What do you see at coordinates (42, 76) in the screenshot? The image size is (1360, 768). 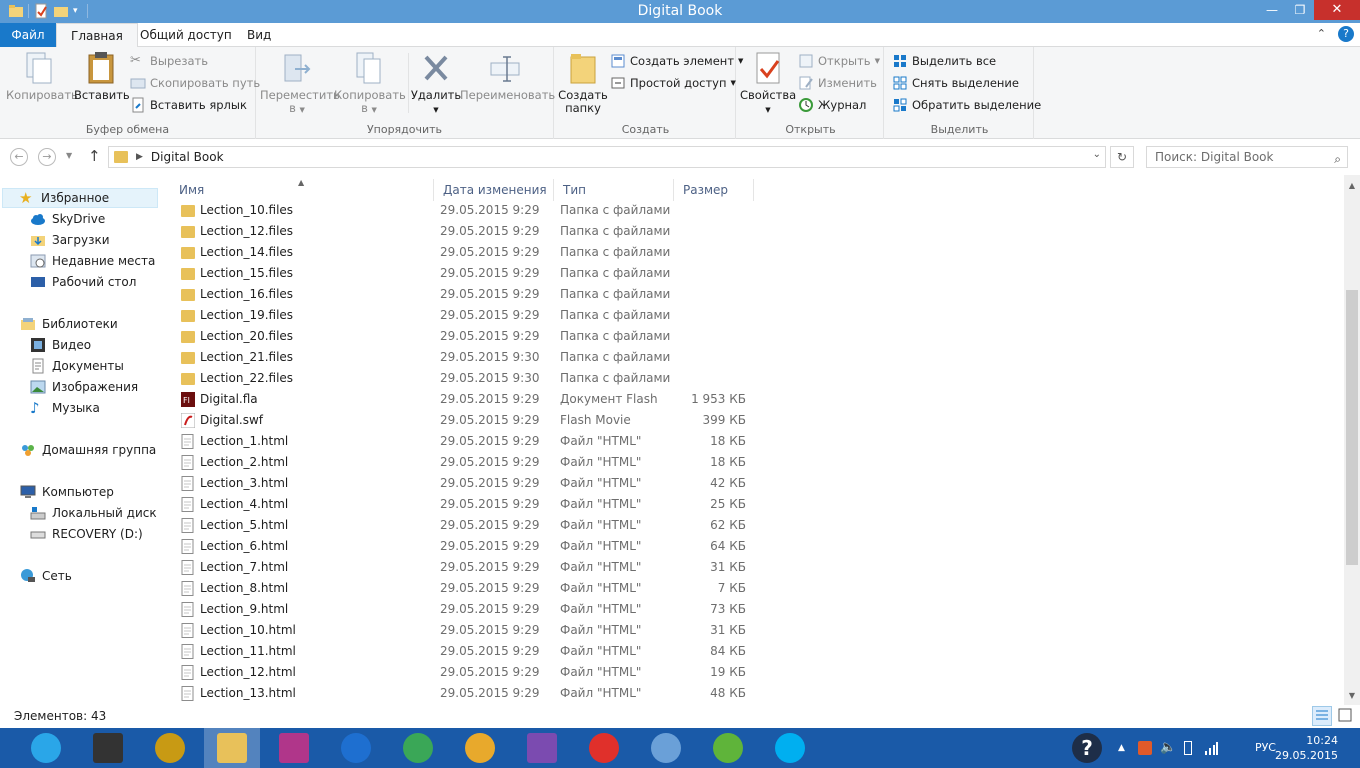 I see `copy-button: Копировать` at bounding box center [42, 76].